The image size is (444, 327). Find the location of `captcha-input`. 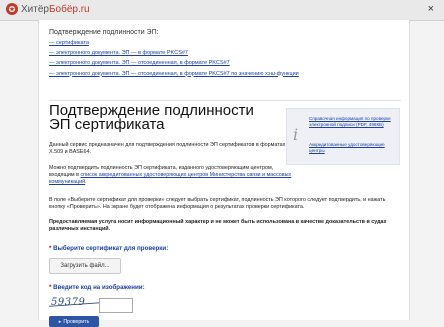

captcha-input is located at coordinates (116, 305).